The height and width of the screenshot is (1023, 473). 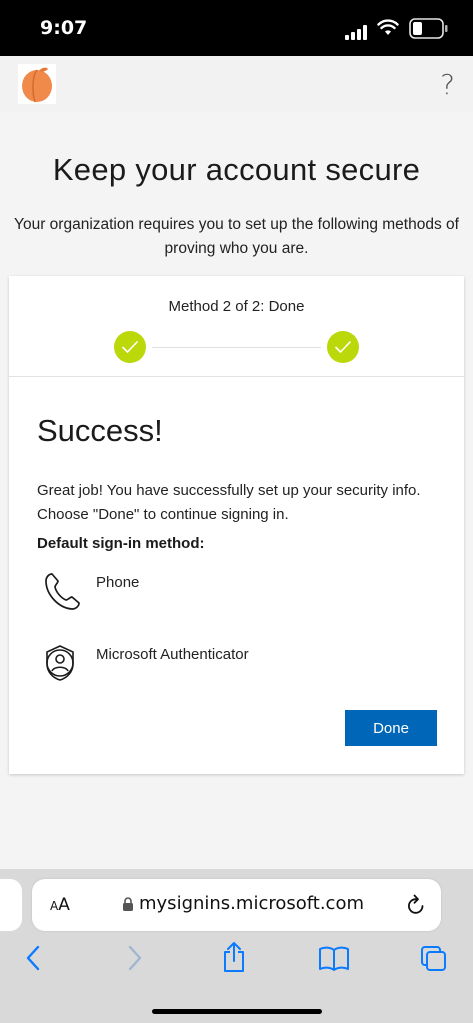 I want to click on status-bar: 9:07, so click(x=236, y=28).